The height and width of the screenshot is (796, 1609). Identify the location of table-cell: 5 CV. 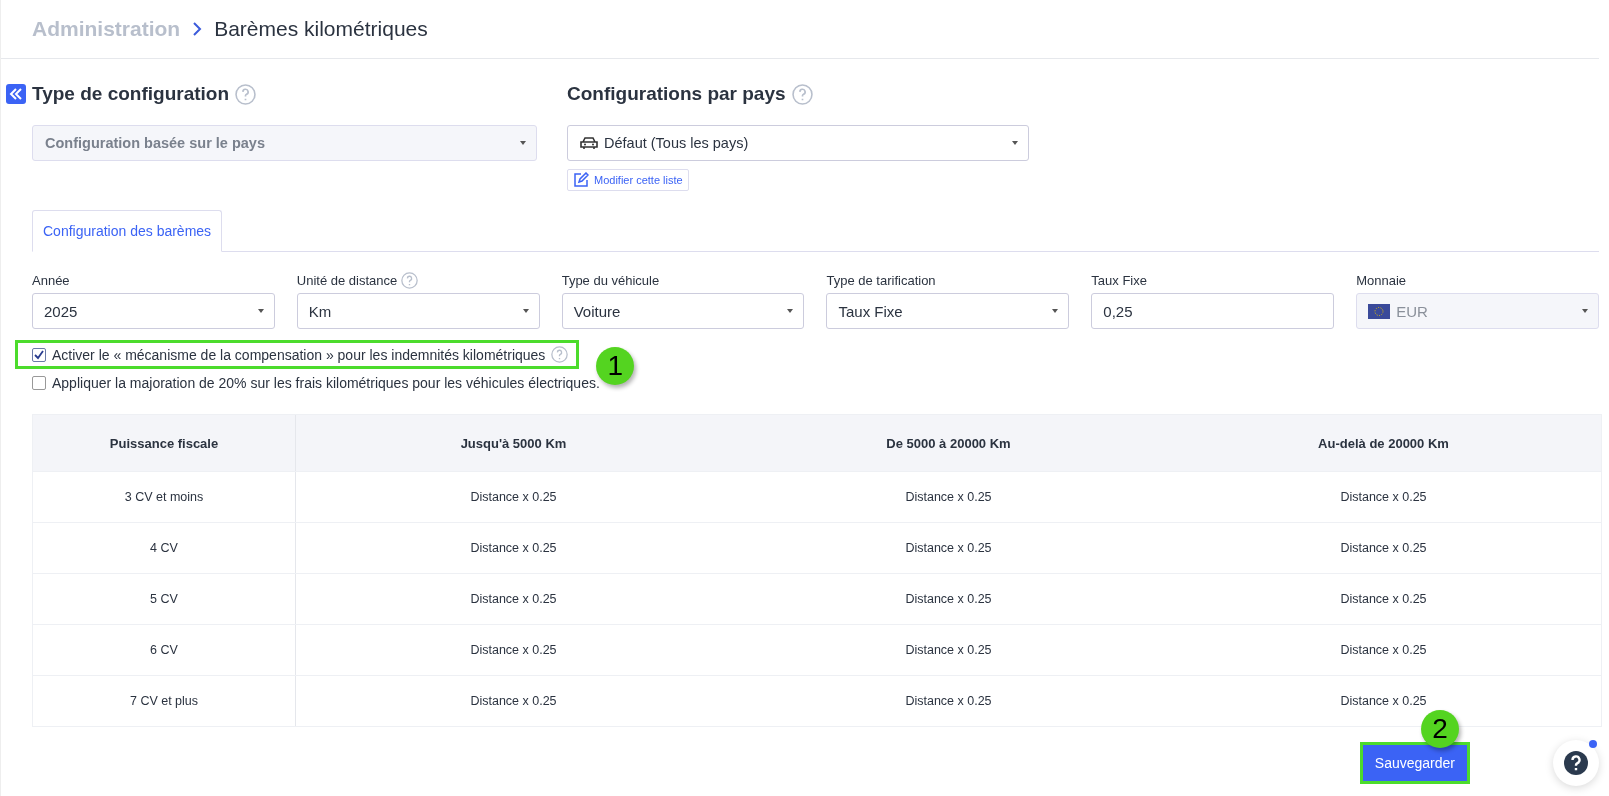
(164, 599).